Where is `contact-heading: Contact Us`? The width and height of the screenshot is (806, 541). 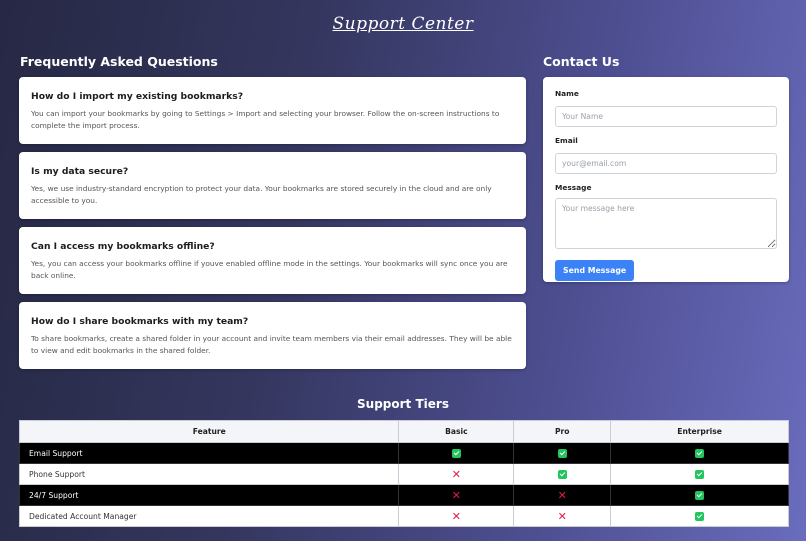
contact-heading: Contact Us is located at coordinates (581, 61).